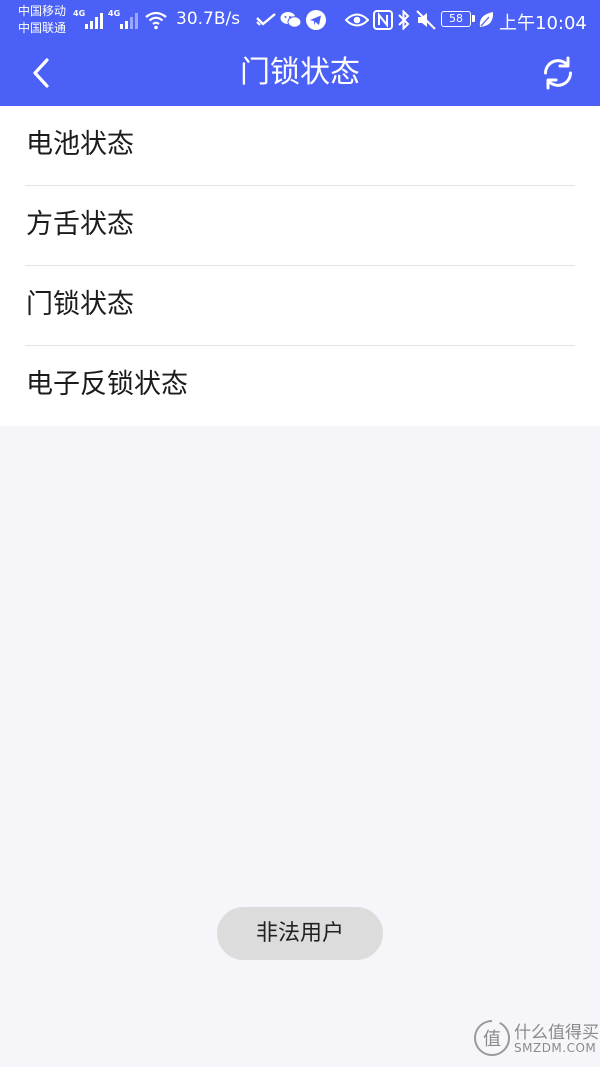 This screenshot has width=600, height=1067. What do you see at coordinates (114, 13) in the screenshot?
I see `network-type-2: 4G` at bounding box center [114, 13].